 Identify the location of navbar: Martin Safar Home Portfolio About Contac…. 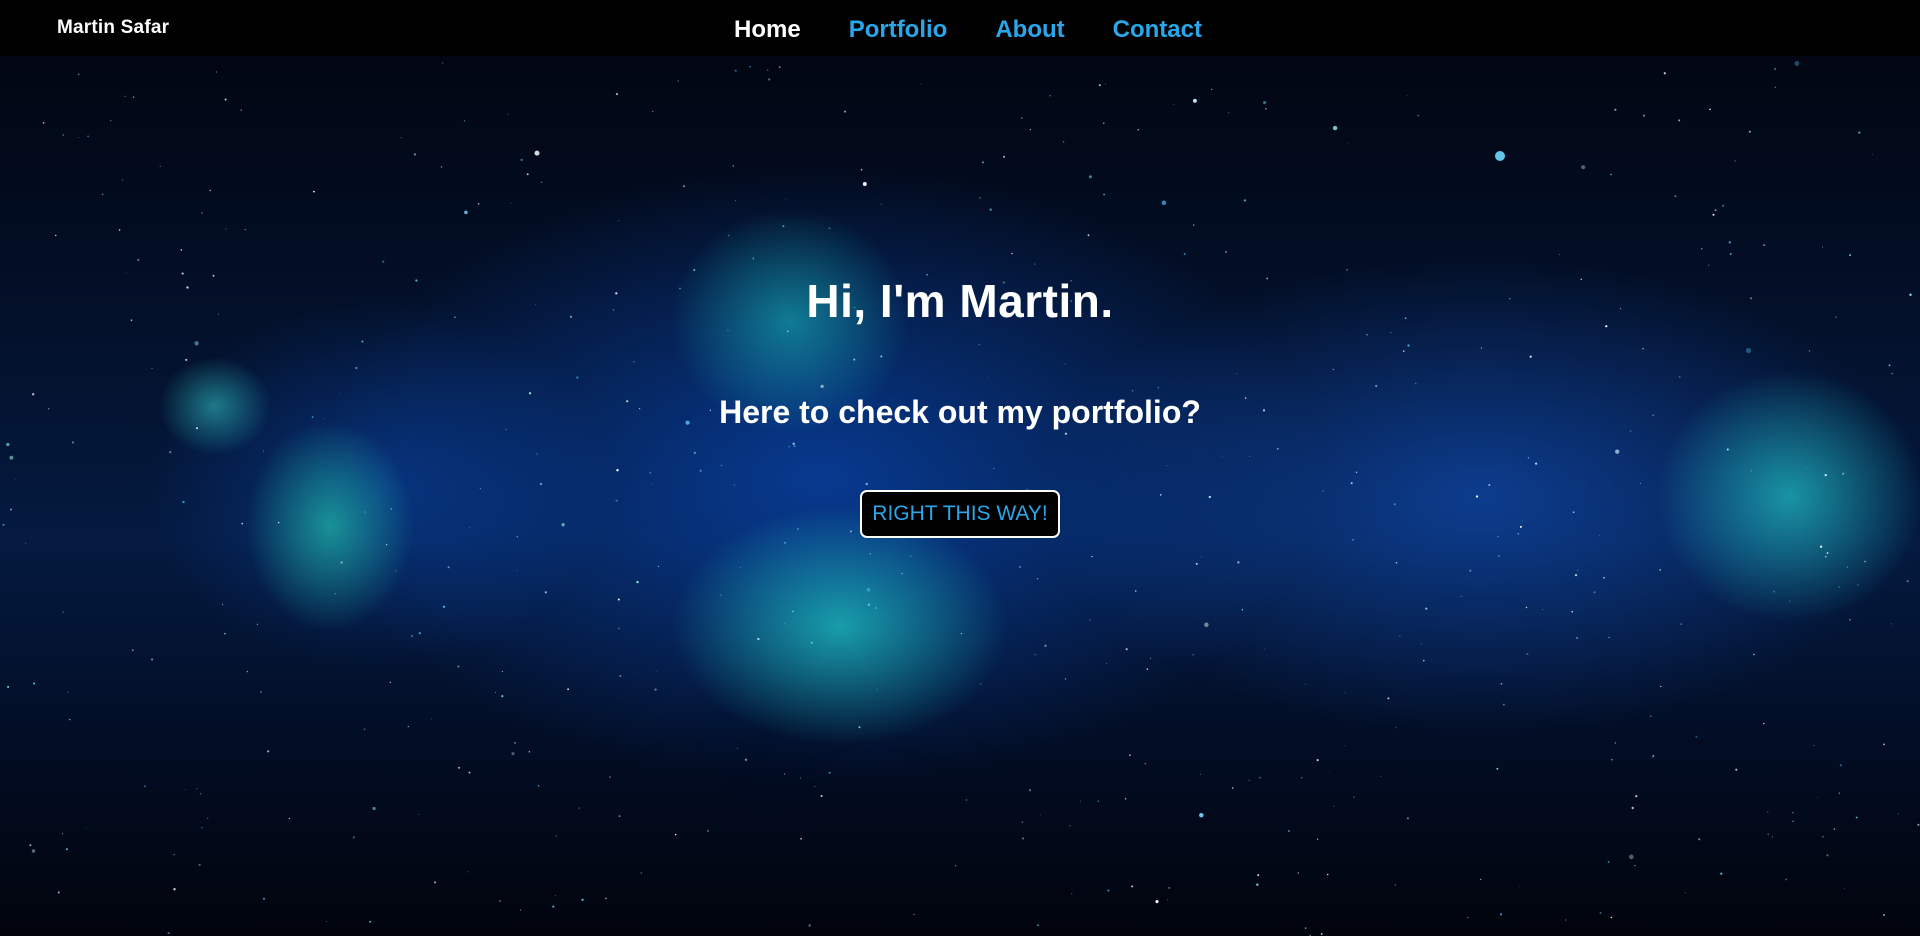
(960, 28).